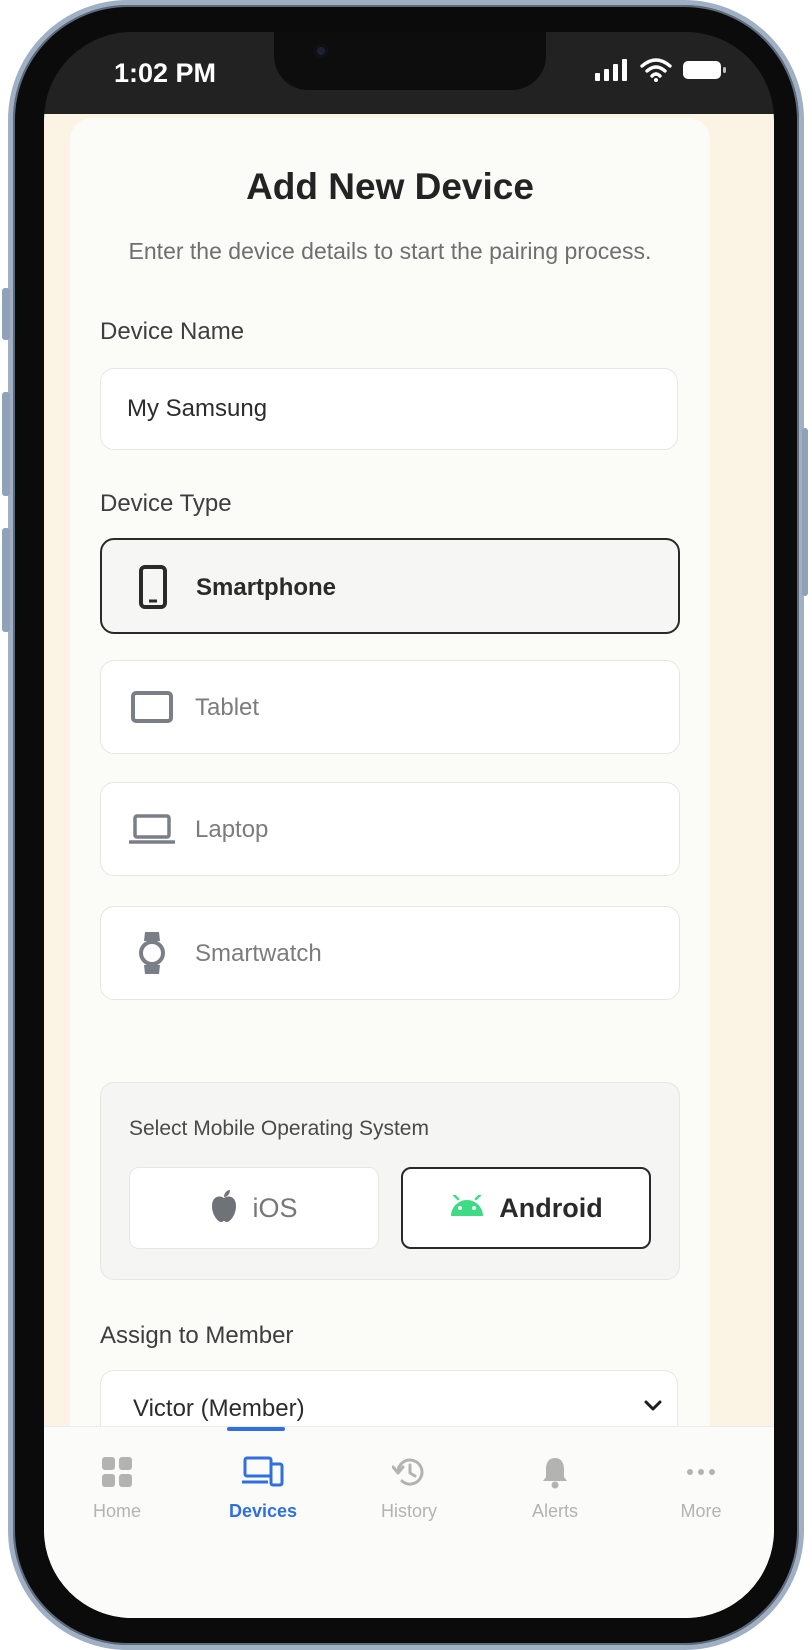  I want to click on device-type-option-laptop: Laptop, so click(390, 829).